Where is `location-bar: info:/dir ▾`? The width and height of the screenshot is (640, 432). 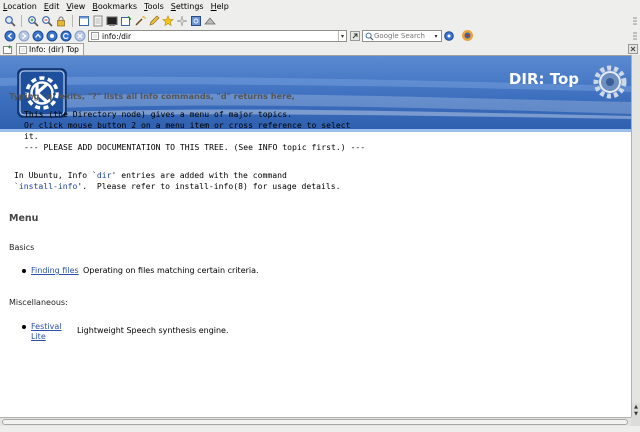 location-bar: info:/dir ▾ is located at coordinates (217, 36).